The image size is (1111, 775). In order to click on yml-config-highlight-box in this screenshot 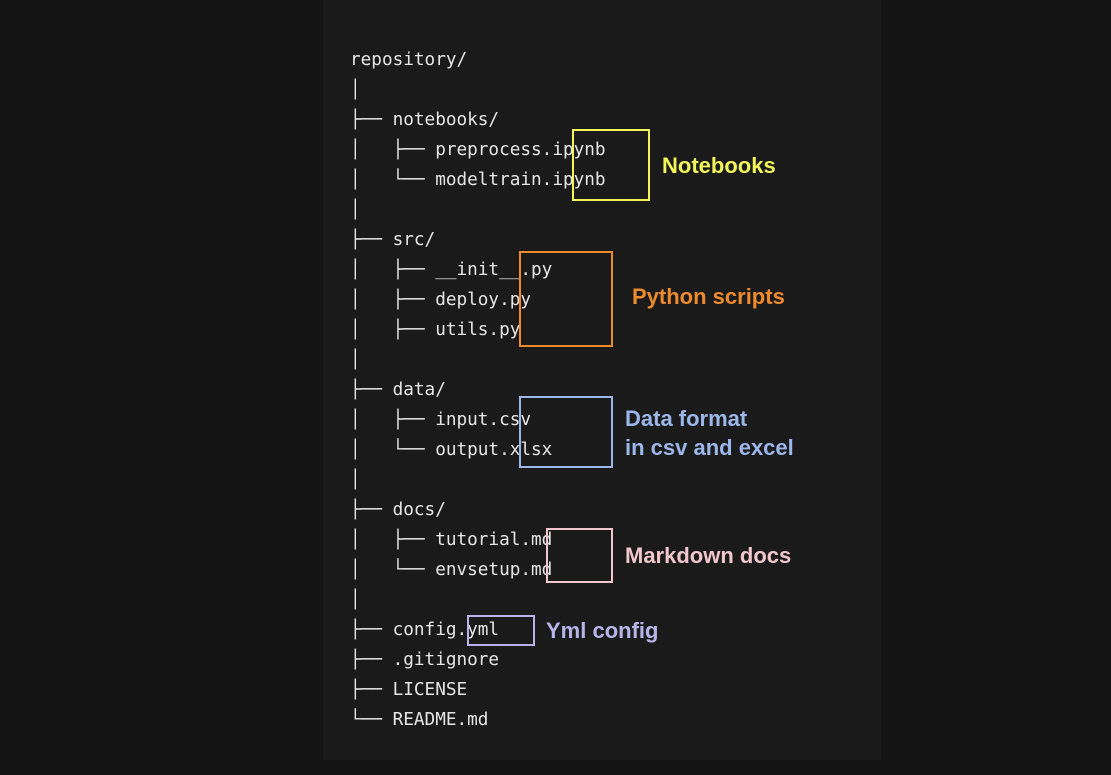, I will do `click(501, 630)`.